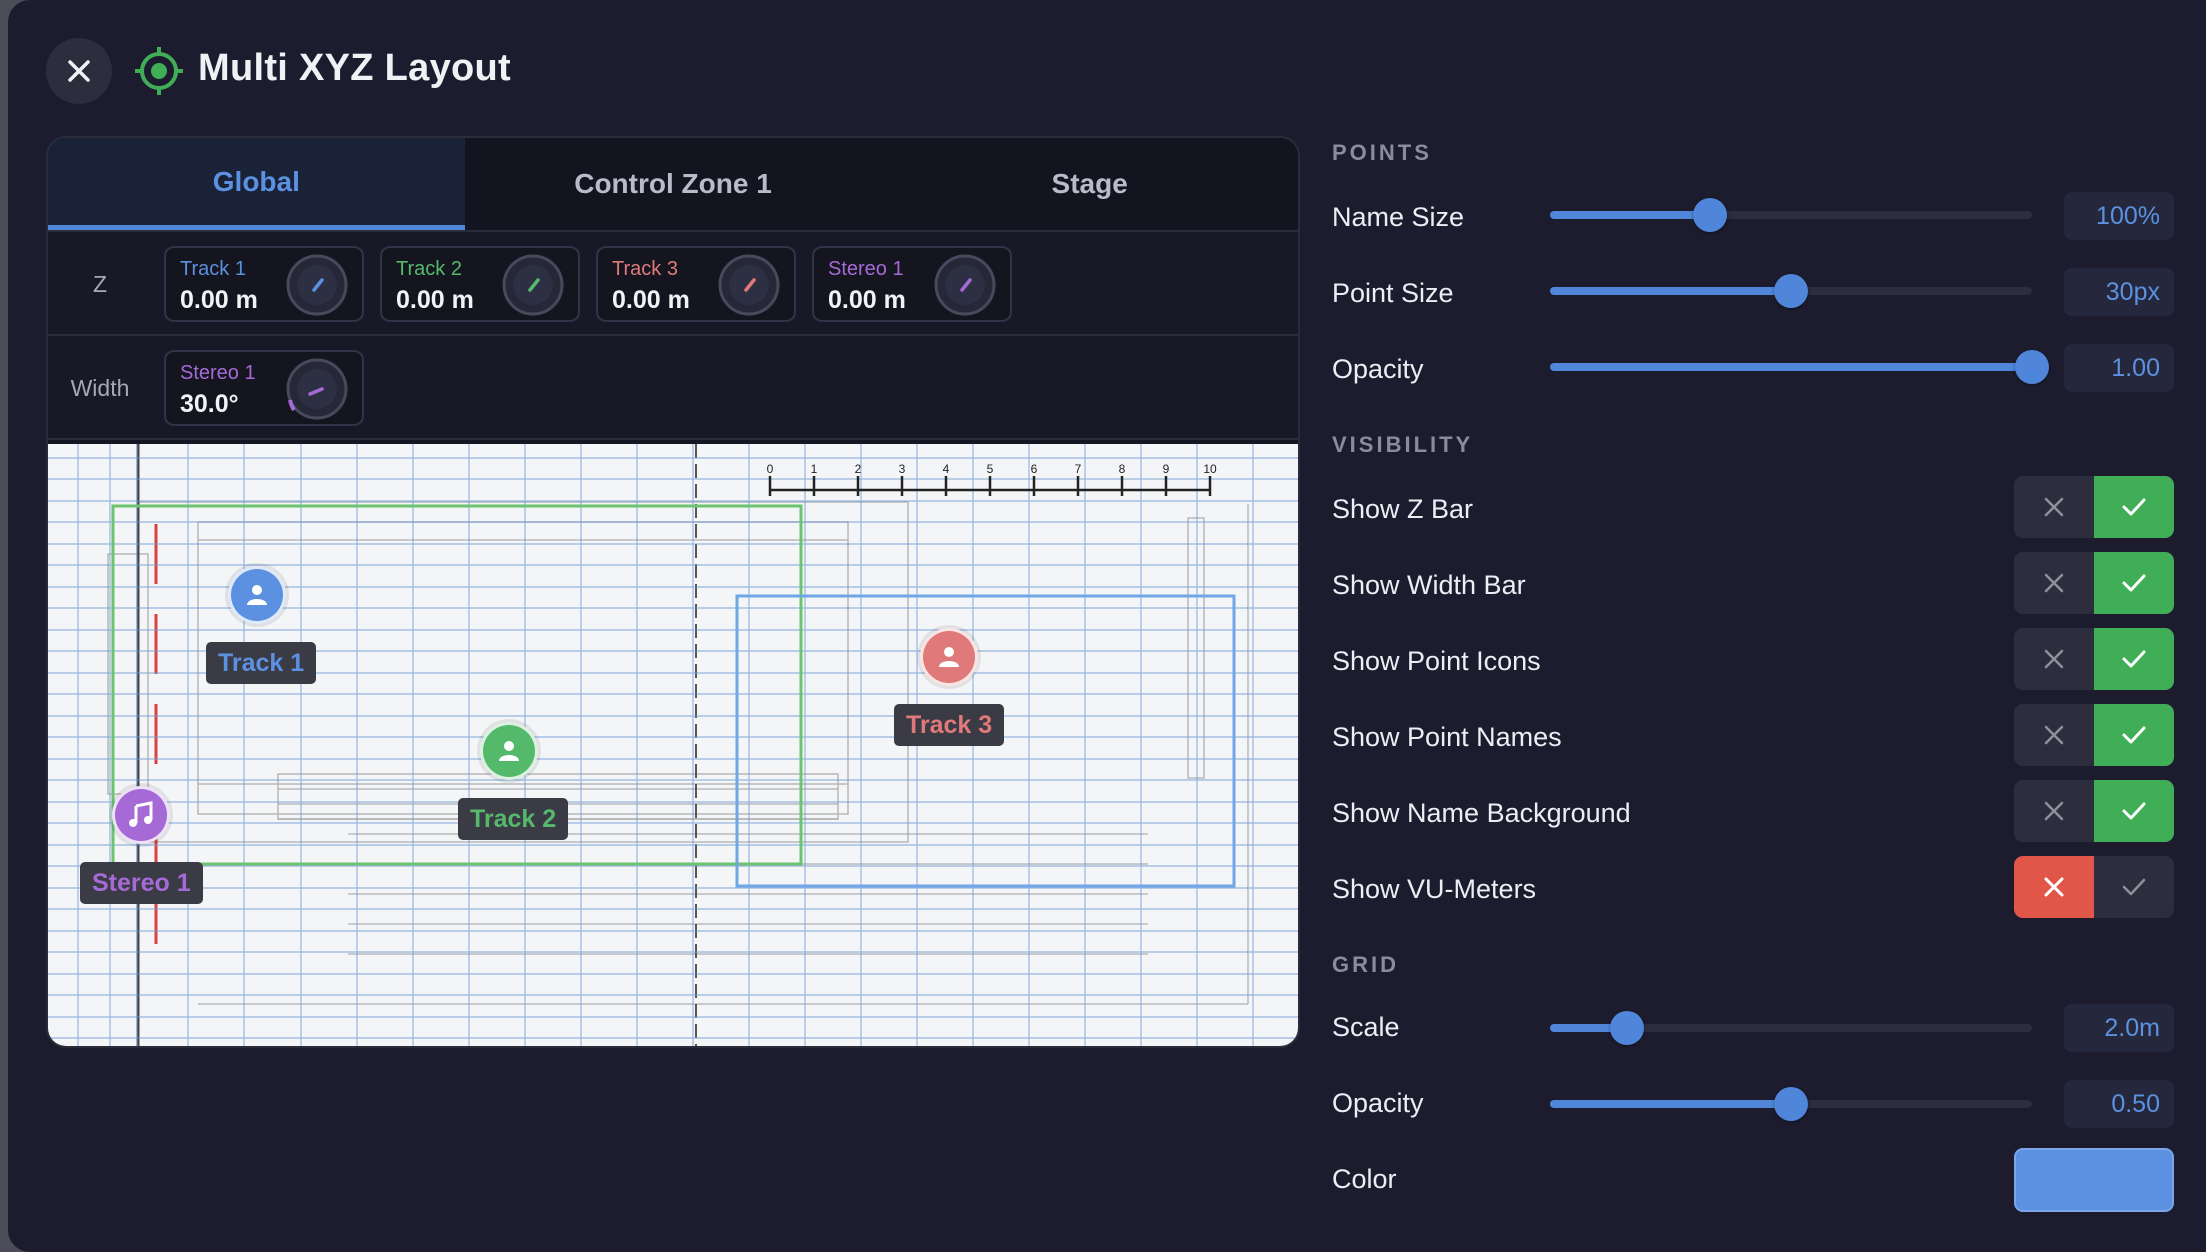 Image resolution: width=2206 pixels, height=1252 pixels. Describe the element at coordinates (2094, 1180) in the screenshot. I see `grid-color-swatch` at that location.